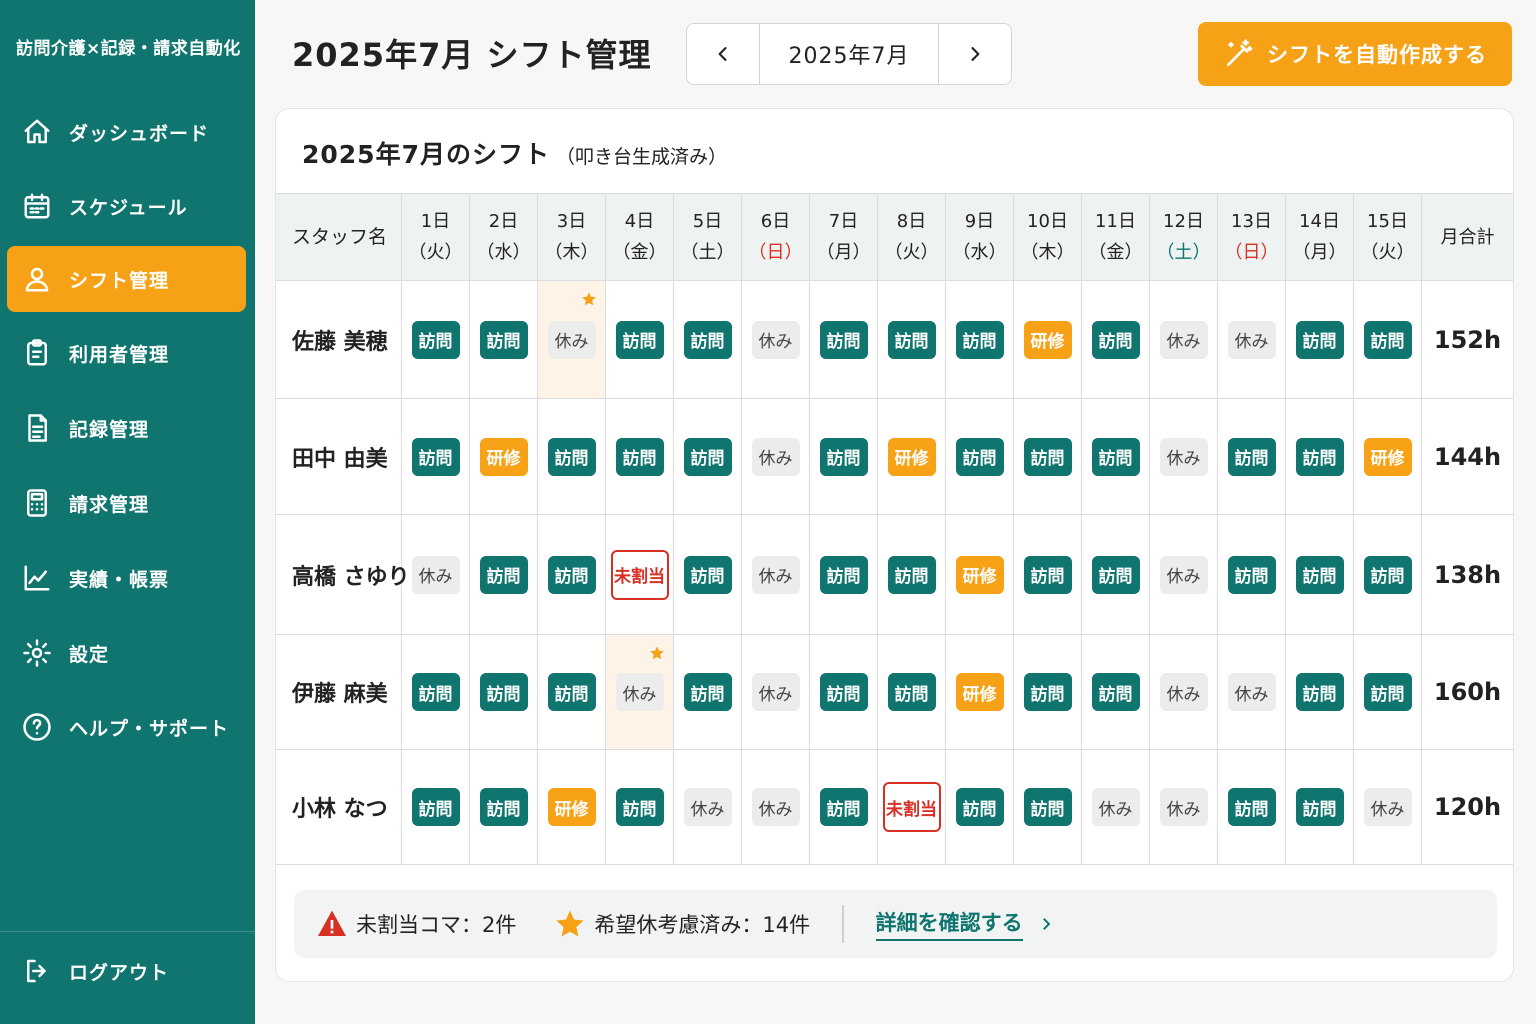 The image size is (1536, 1024). Describe the element at coordinates (126, 578) in the screenshot. I see `sidebar-item-7: 実績・帳票` at that location.